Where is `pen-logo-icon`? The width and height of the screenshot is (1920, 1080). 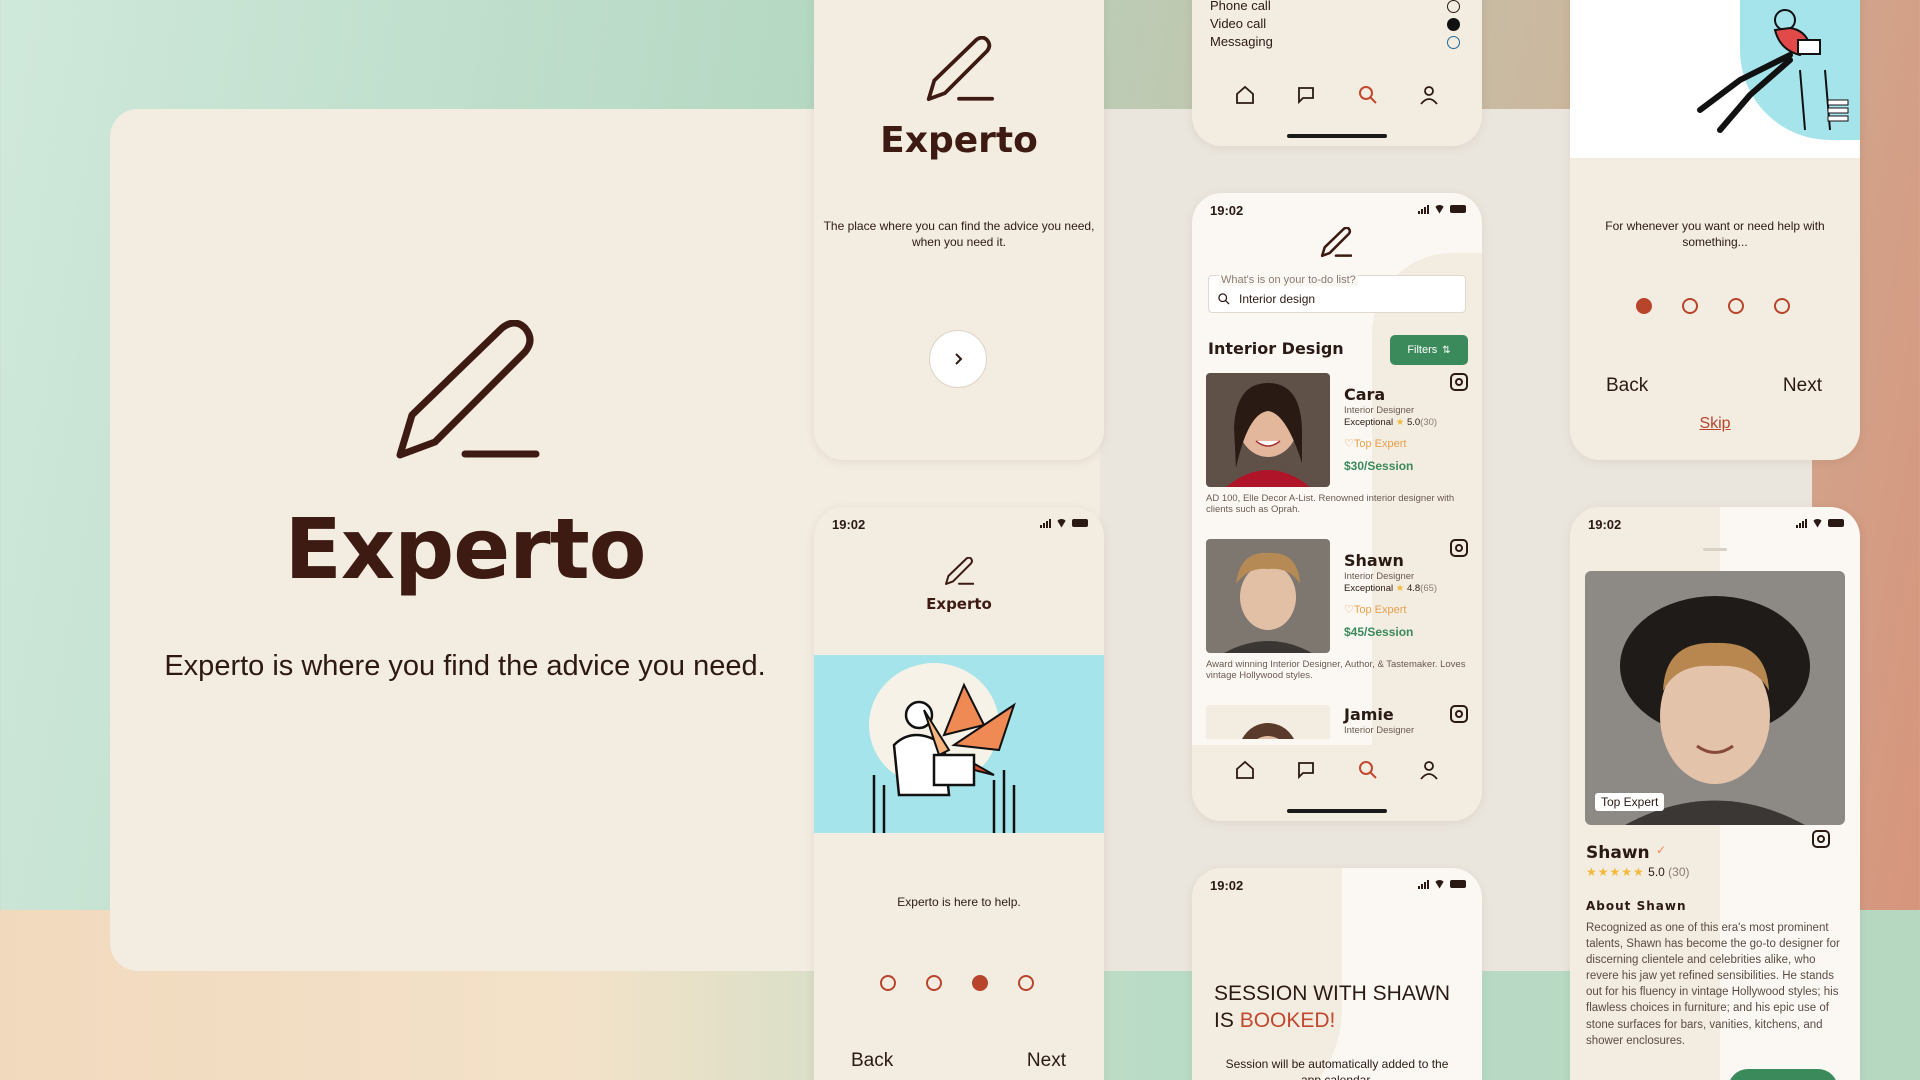 pen-logo-icon is located at coordinates (959, 571).